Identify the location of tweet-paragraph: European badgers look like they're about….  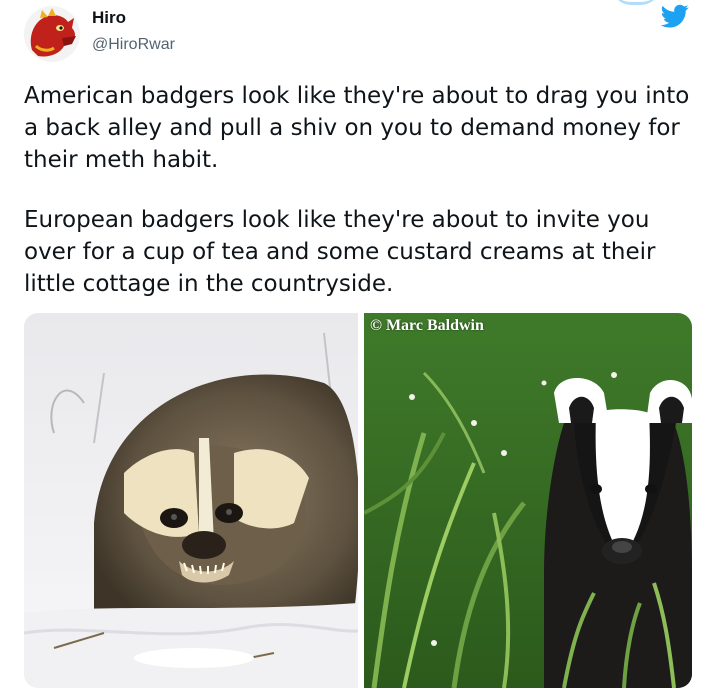
(340, 252).